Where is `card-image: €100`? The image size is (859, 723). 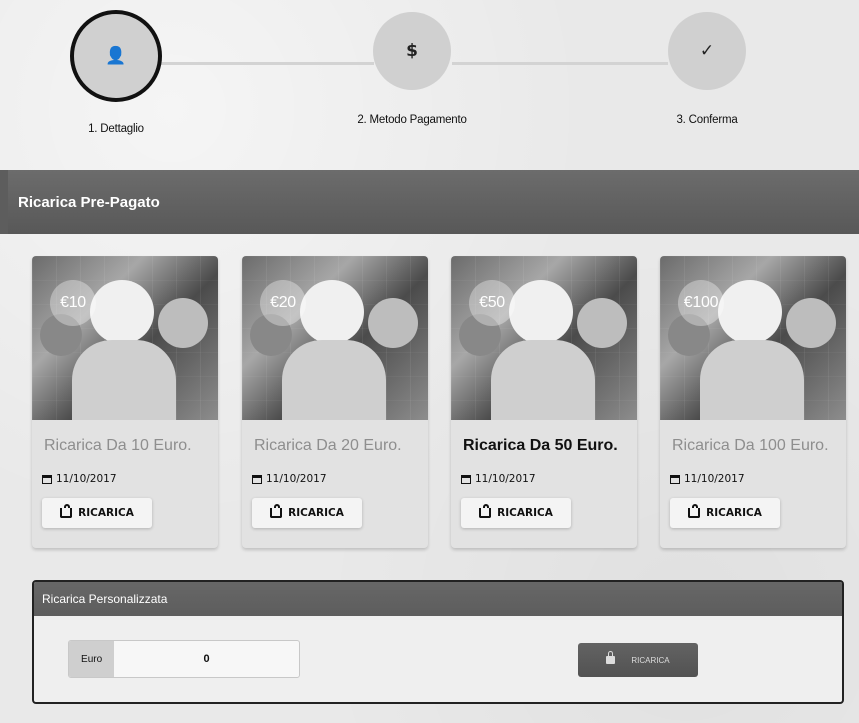
card-image: €100 is located at coordinates (753, 338).